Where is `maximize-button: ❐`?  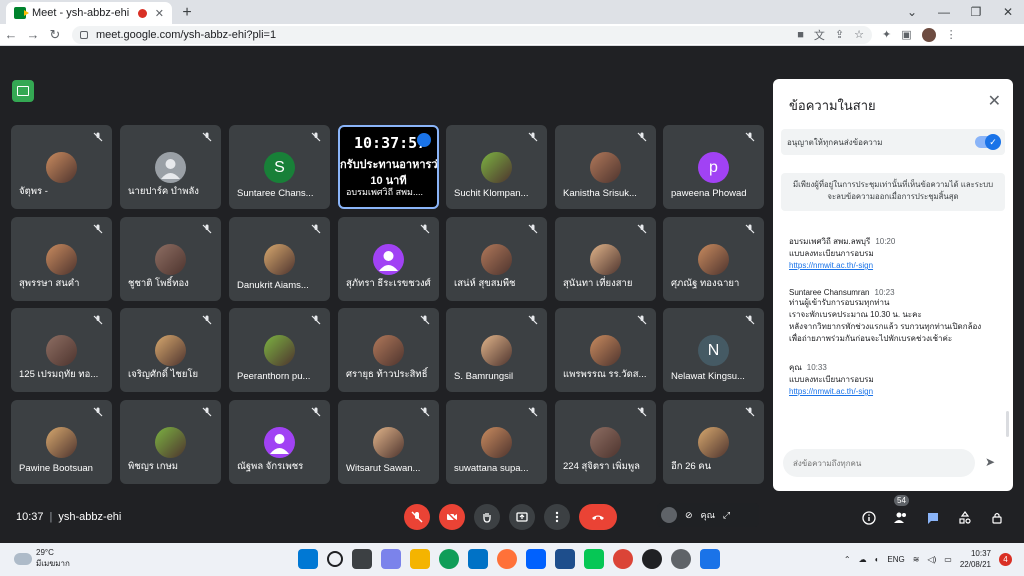 maximize-button: ❐ is located at coordinates (976, 12).